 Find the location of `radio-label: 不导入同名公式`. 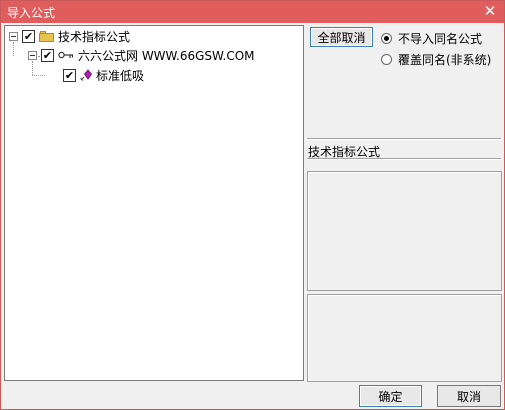

radio-label: 不导入同名公式 is located at coordinates (440, 39).